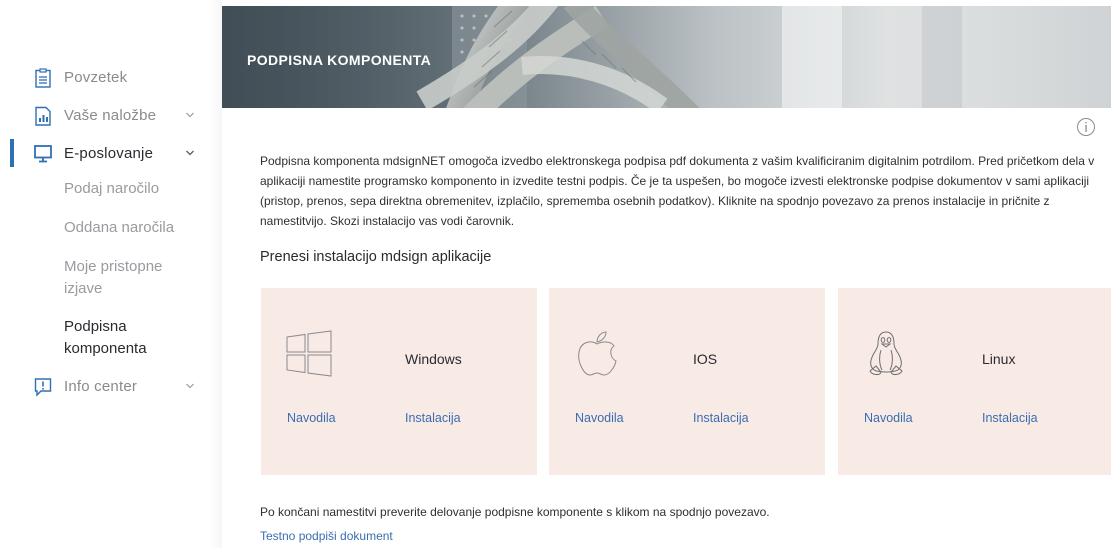  I want to click on download-card-linux: Linux Navodila Instalacija, so click(974, 381).